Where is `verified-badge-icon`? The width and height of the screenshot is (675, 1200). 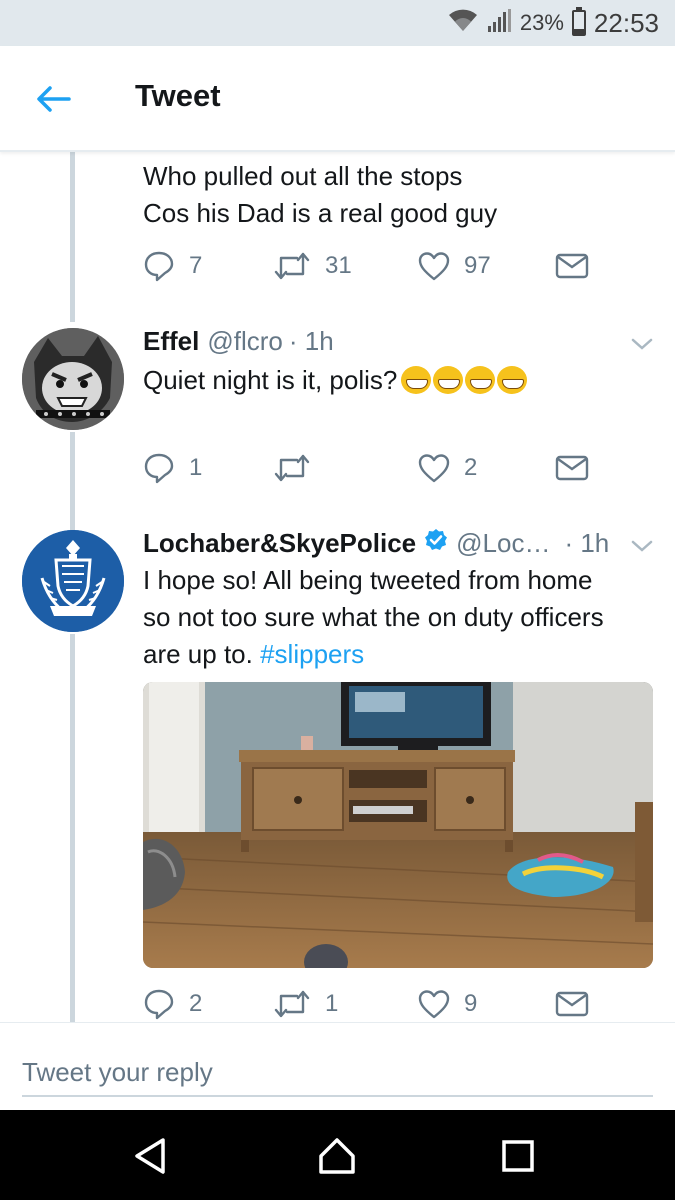
verified-badge-icon is located at coordinates (436, 539).